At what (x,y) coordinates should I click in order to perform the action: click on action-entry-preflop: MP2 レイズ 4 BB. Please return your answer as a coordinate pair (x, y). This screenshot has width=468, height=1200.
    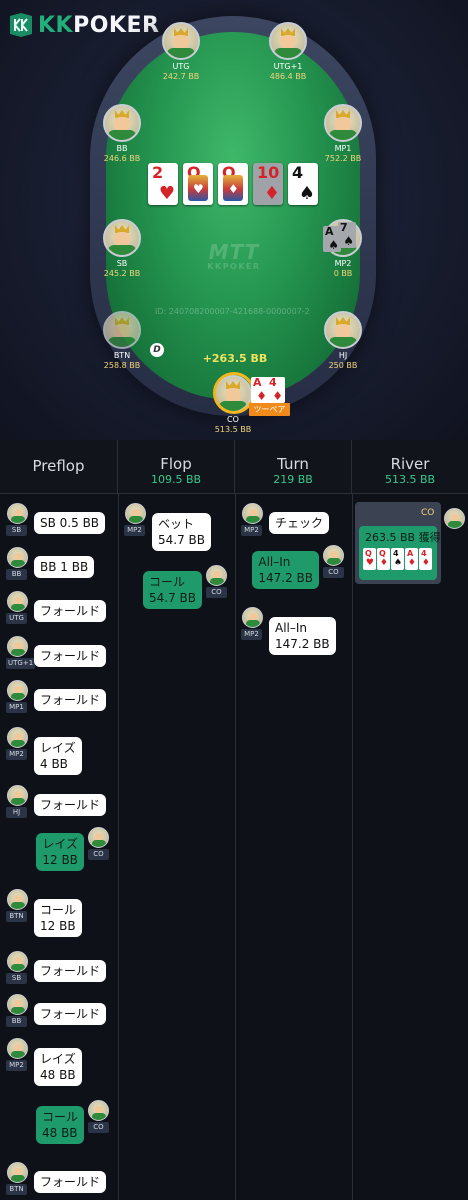
    Looking at the image, I should click on (58, 757).